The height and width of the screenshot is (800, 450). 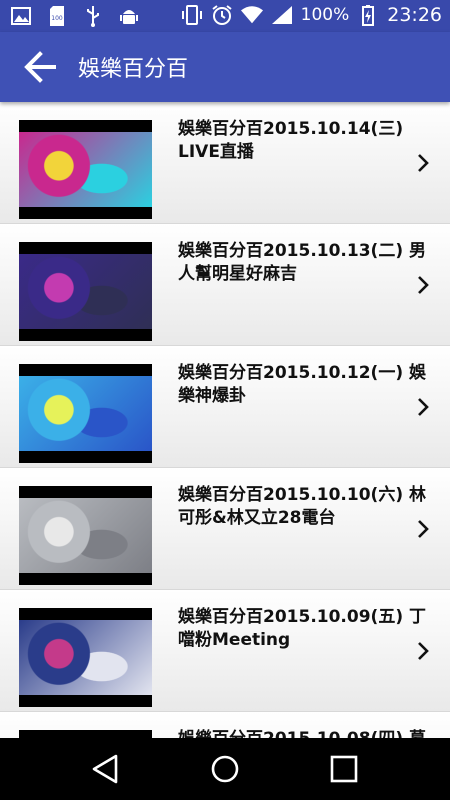 I want to click on triangle-back-icon, so click(x=106, y=769).